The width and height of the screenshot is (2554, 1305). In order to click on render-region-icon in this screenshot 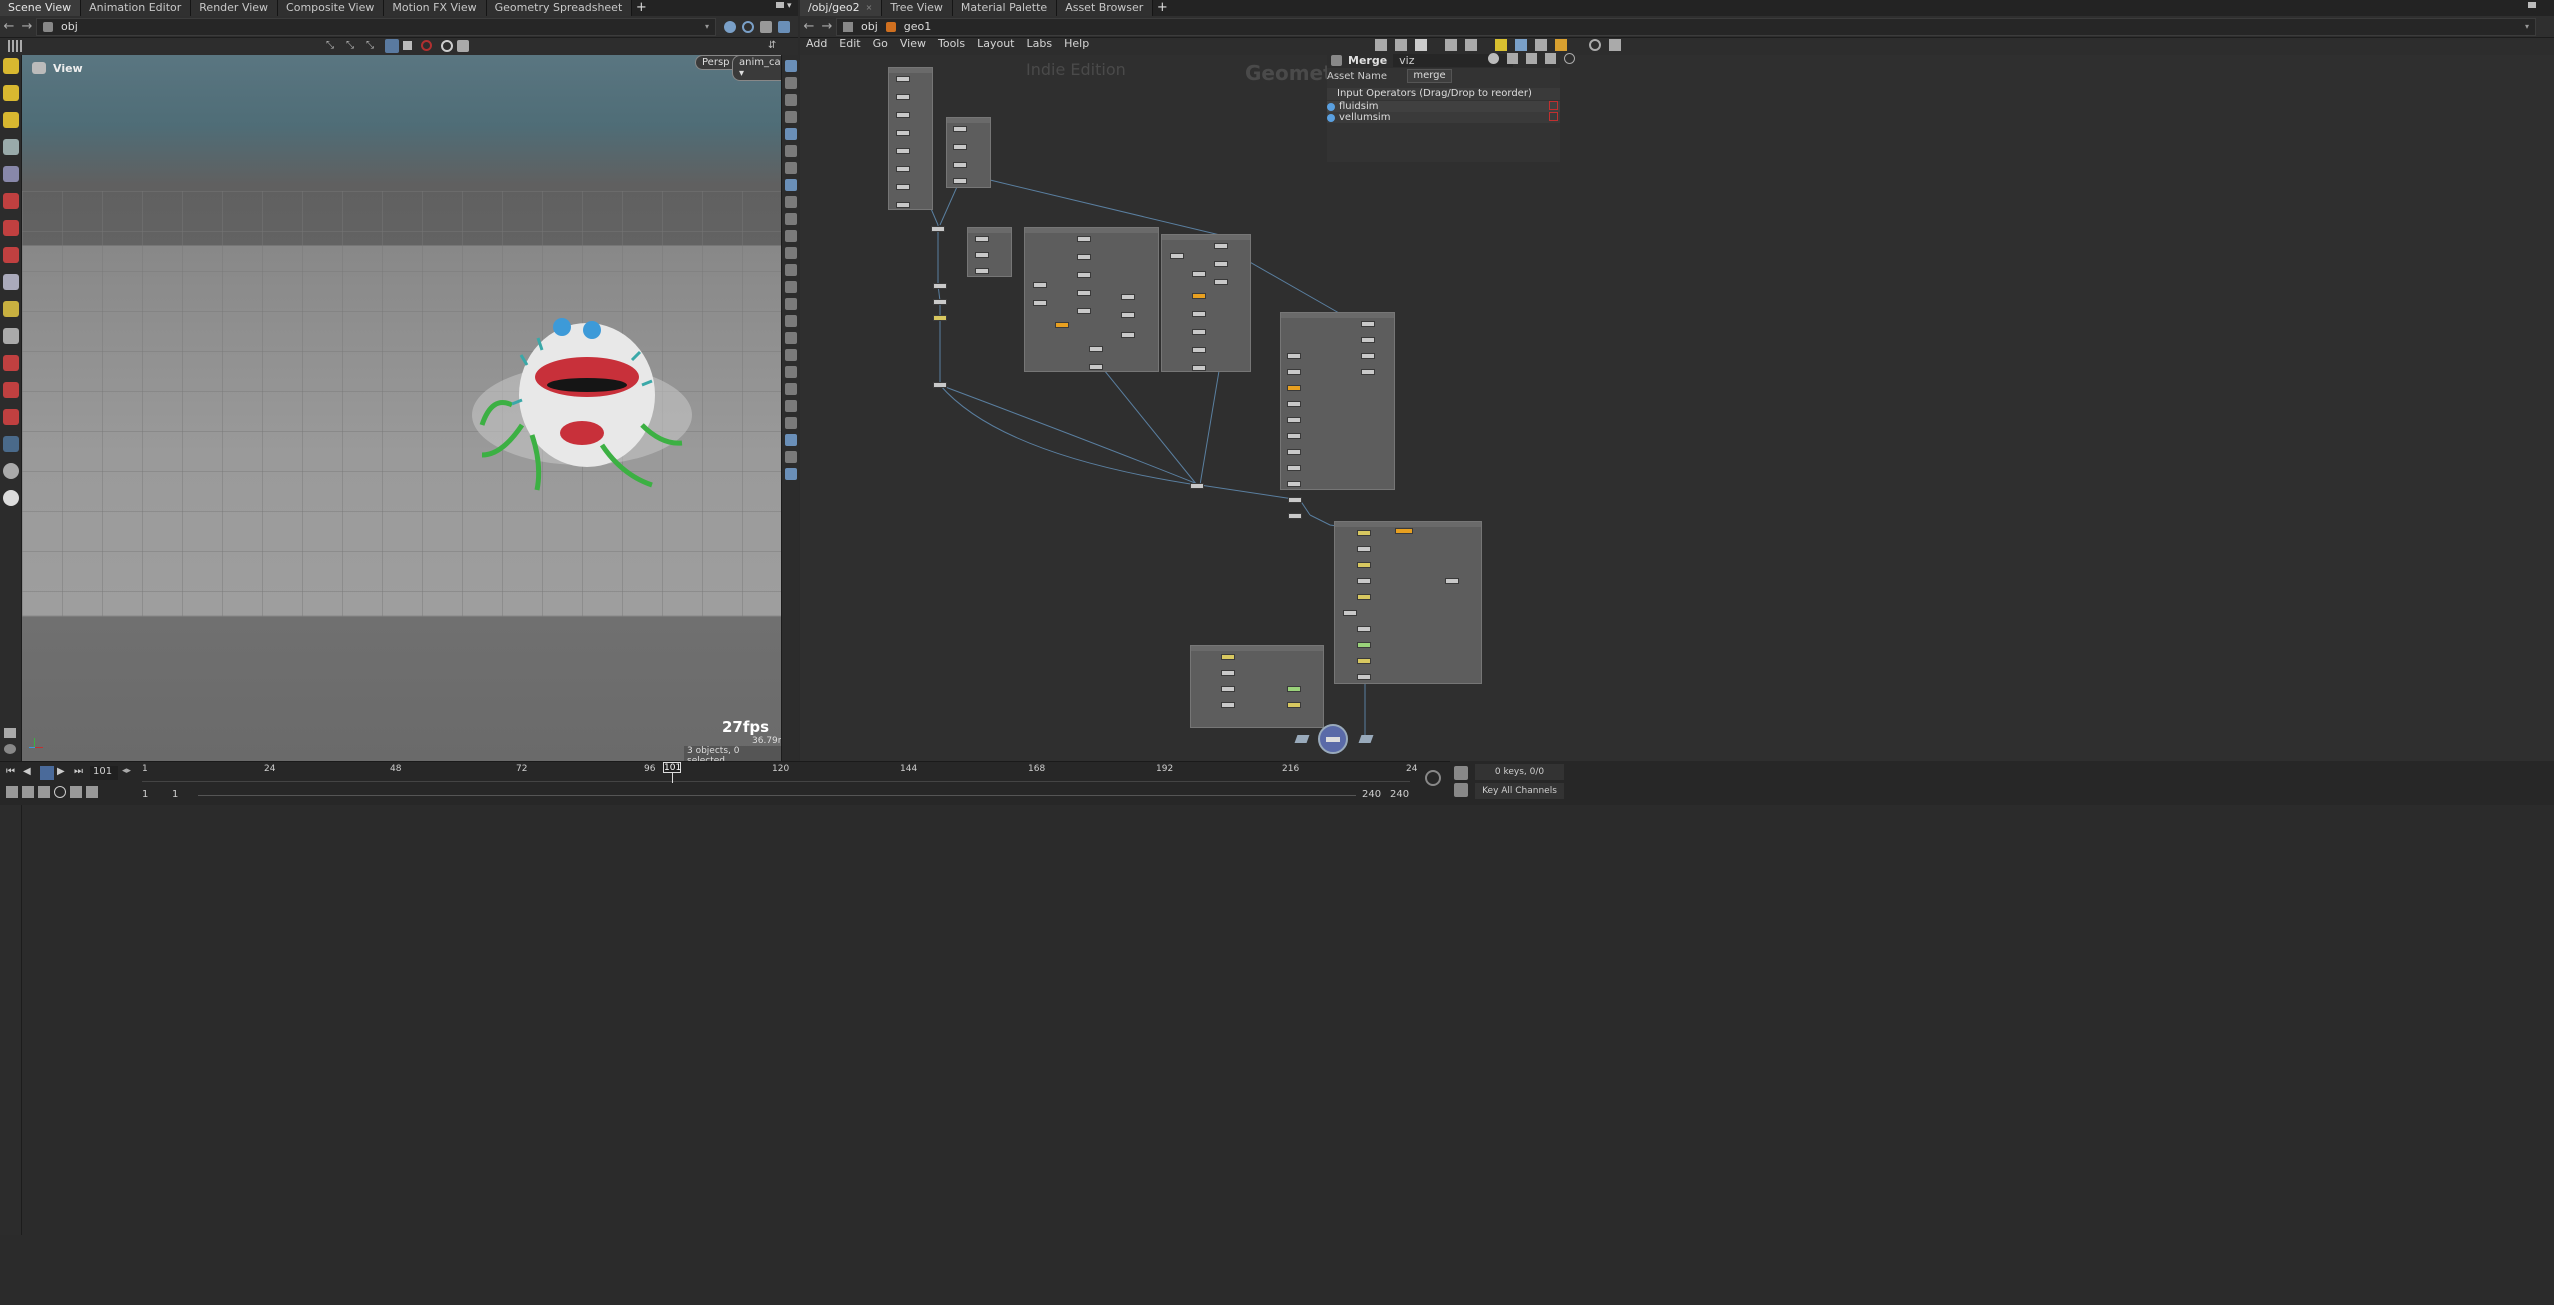, I will do `click(790, 474)`.